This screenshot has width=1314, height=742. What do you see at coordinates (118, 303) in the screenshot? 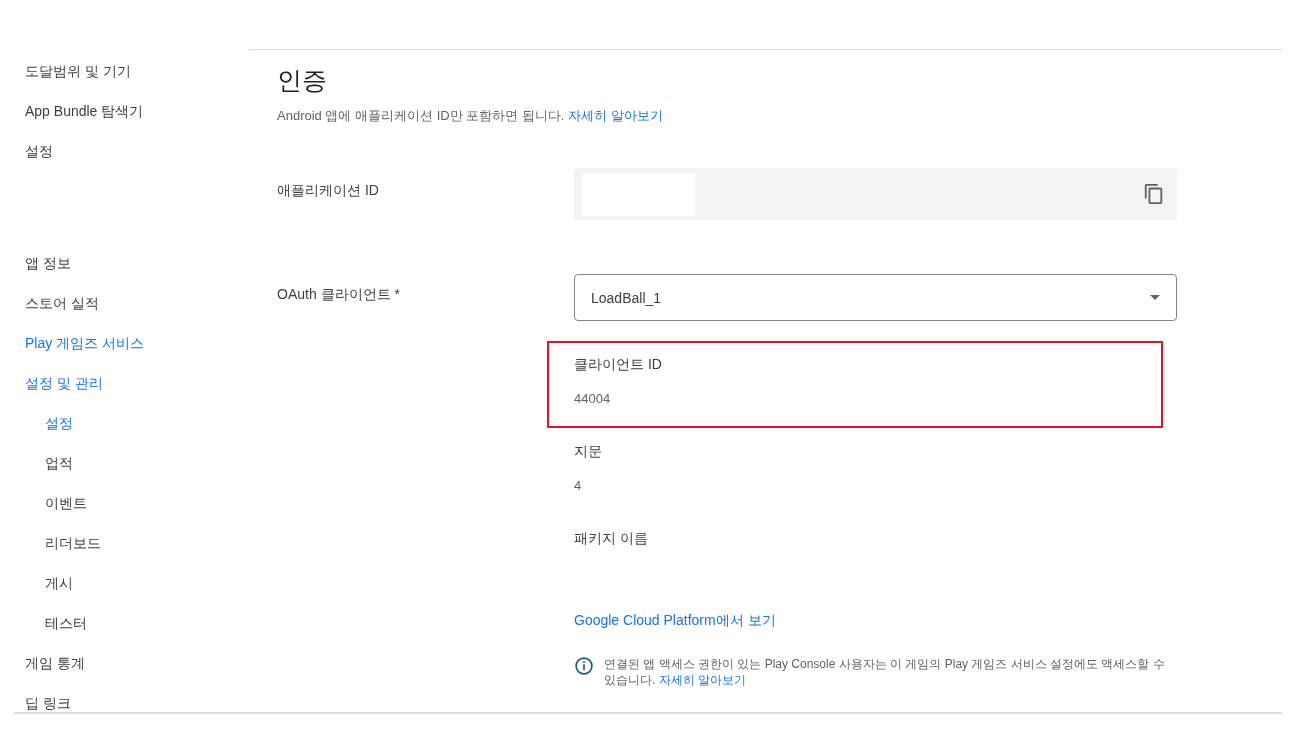
I see `sidebar-item: 스토어 실적` at bounding box center [118, 303].